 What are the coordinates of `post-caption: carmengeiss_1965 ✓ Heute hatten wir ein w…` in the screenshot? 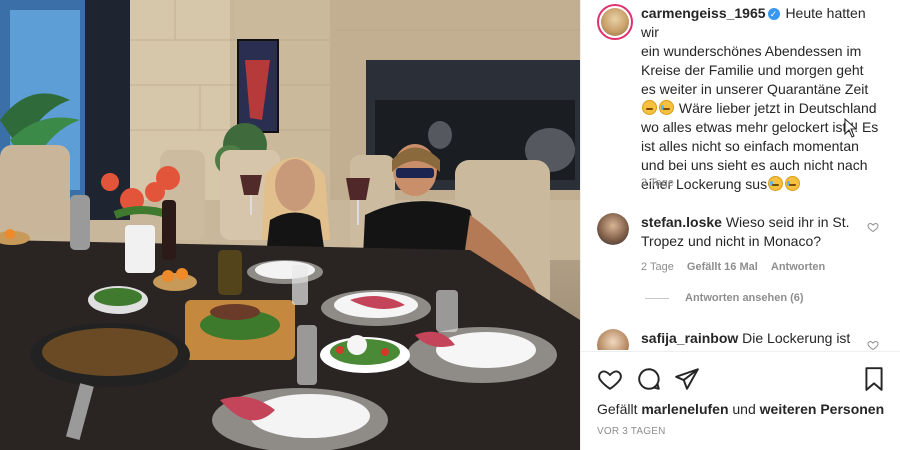 It's located at (763, 99).